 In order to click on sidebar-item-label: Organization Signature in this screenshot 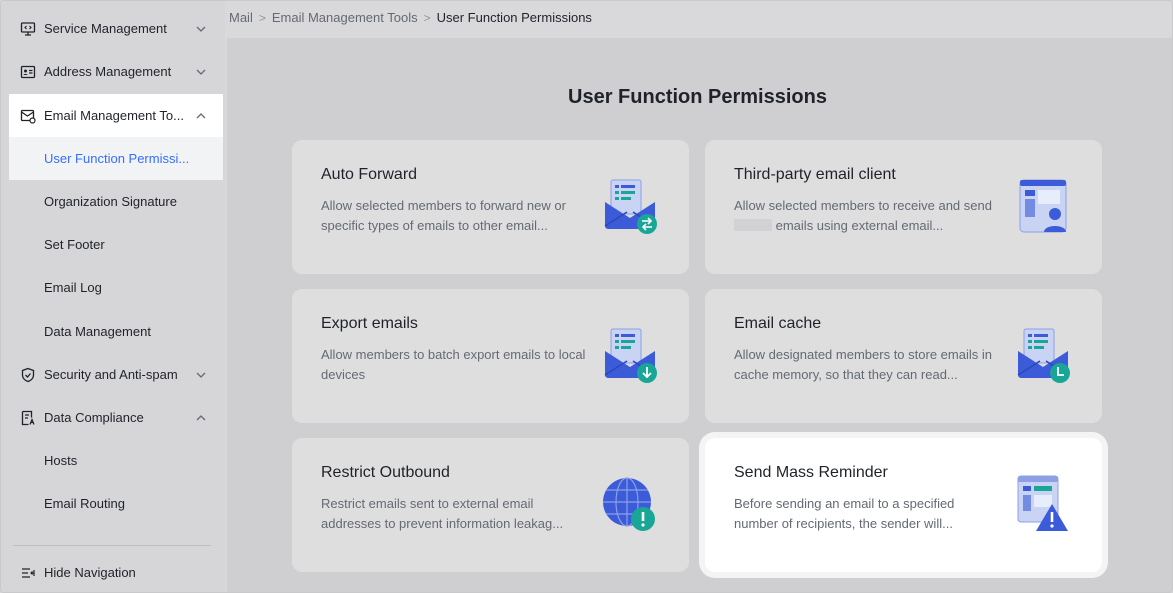, I will do `click(110, 201)`.